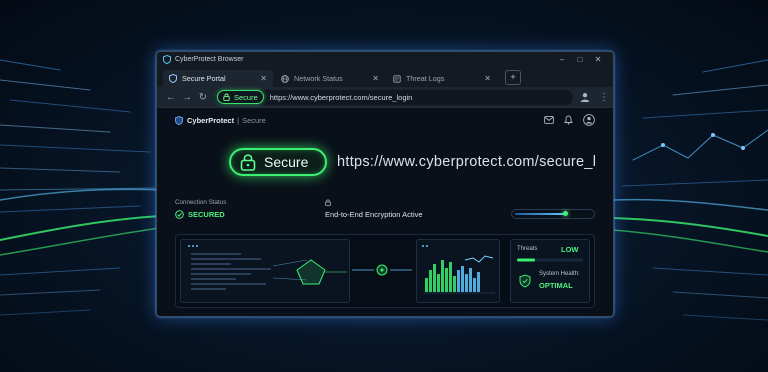  Describe the element at coordinates (385, 59) in the screenshot. I see `title-bar: CyberProtect Browser – □ ✕` at that location.